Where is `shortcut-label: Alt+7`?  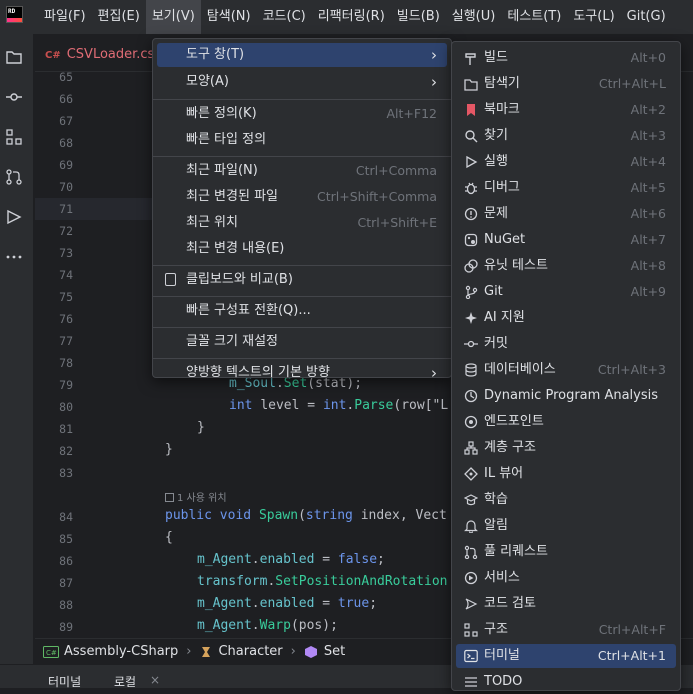 shortcut-label: Alt+7 is located at coordinates (648, 239).